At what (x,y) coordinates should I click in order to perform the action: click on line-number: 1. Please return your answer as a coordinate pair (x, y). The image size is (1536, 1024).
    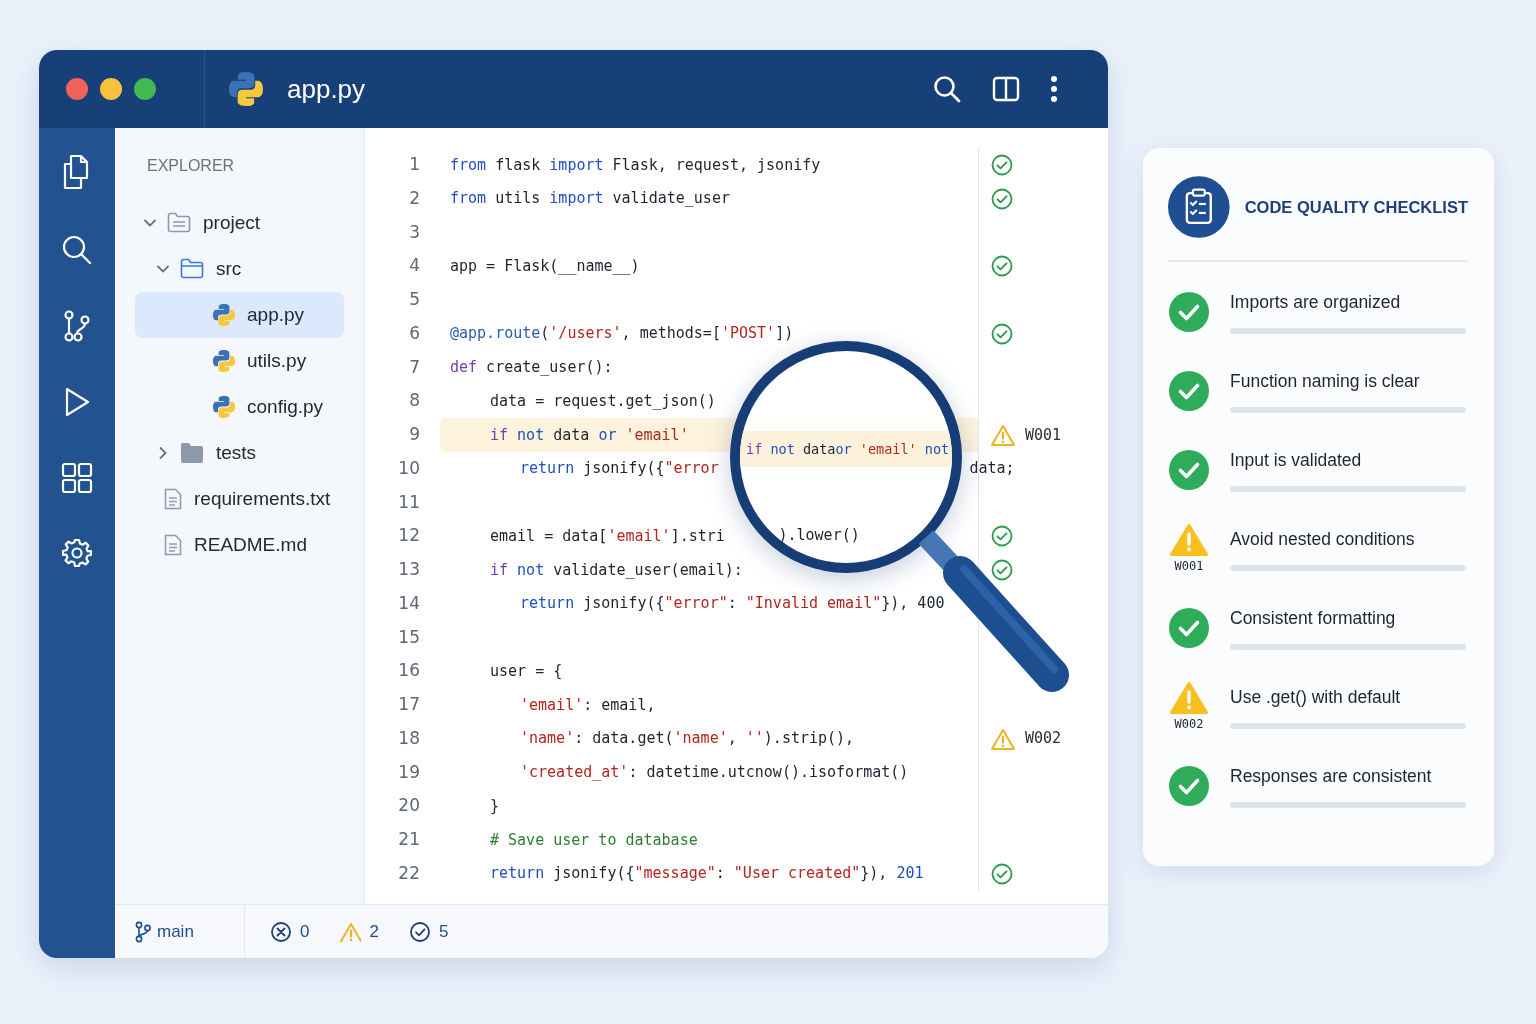
    Looking at the image, I should click on (414, 165).